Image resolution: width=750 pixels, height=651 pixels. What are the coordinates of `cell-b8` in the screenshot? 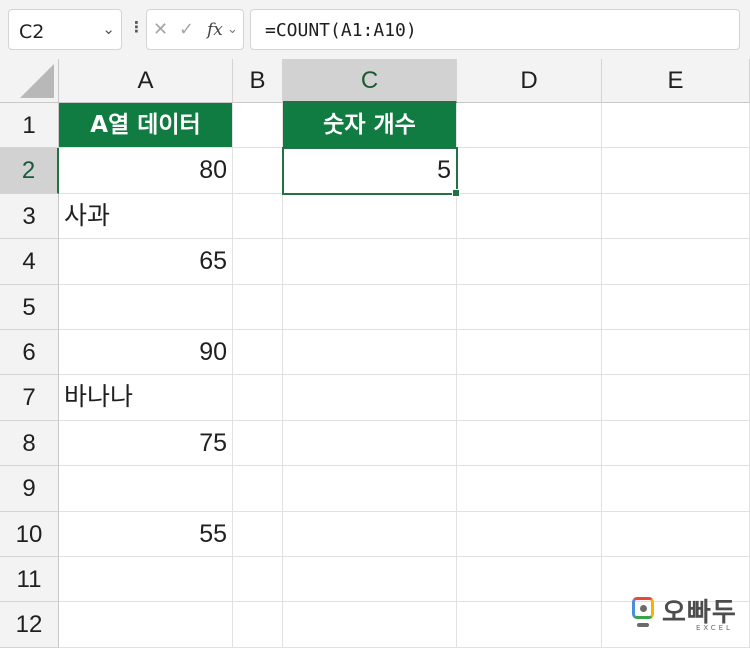 It's located at (258, 443).